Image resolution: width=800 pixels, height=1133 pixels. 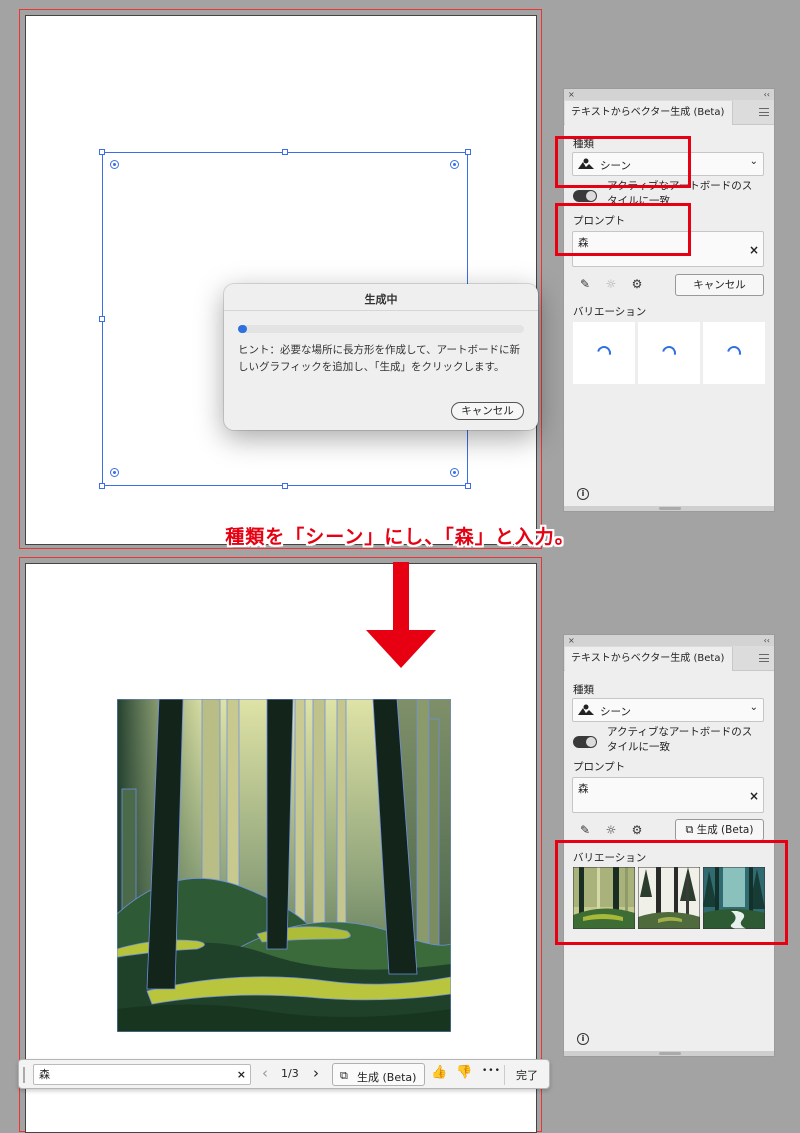 What do you see at coordinates (599, 767) in the screenshot?
I see `prompt-label: プロンプト` at bounding box center [599, 767].